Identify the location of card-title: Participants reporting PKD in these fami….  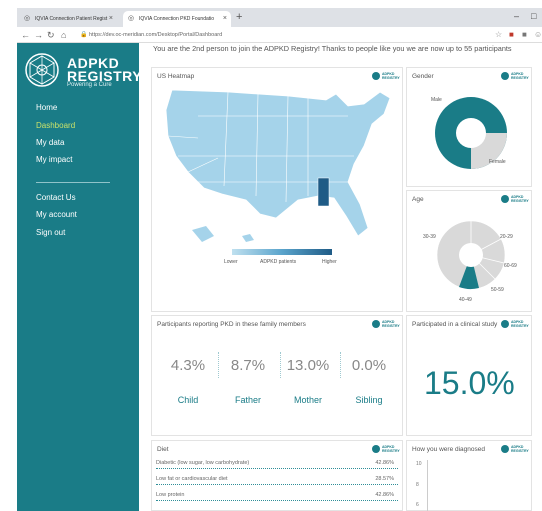
(231, 324).